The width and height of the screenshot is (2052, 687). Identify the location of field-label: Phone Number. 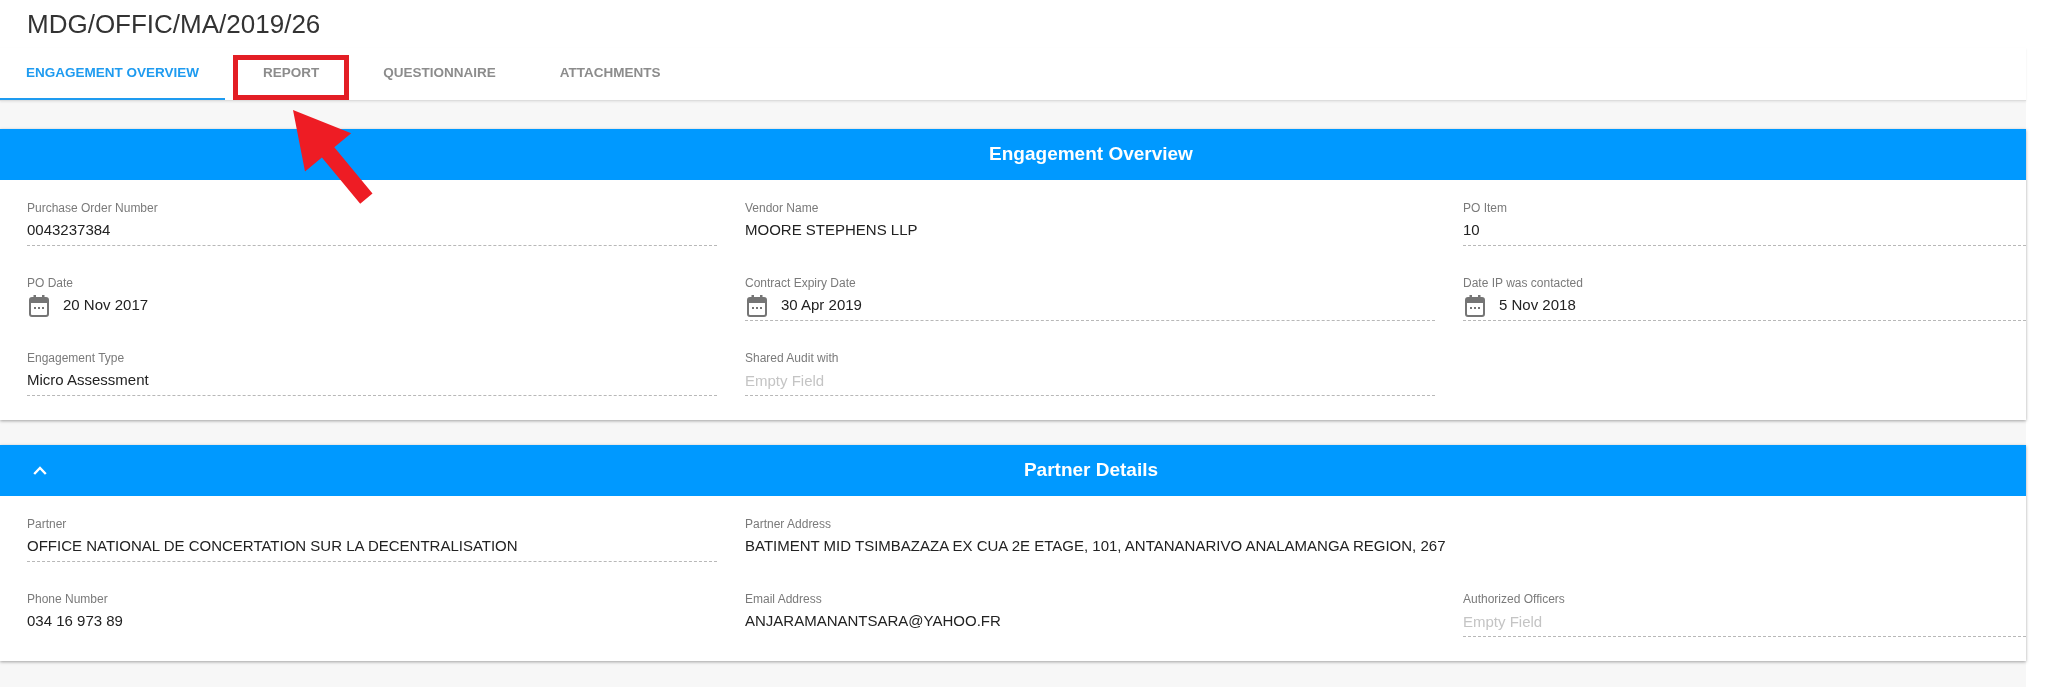
(67, 599).